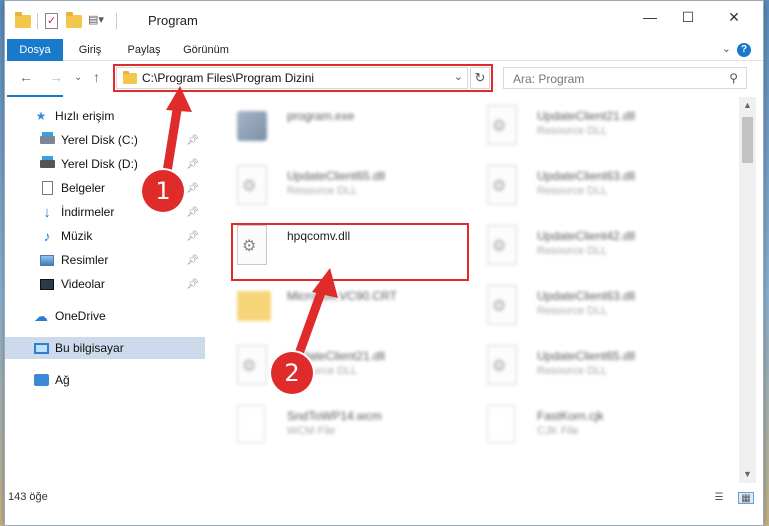 Image resolution: width=769 pixels, height=526 pixels. I want to click on sidebar-item-disk-c: Yerel Disk (C:) 📌︎, so click(105, 140).